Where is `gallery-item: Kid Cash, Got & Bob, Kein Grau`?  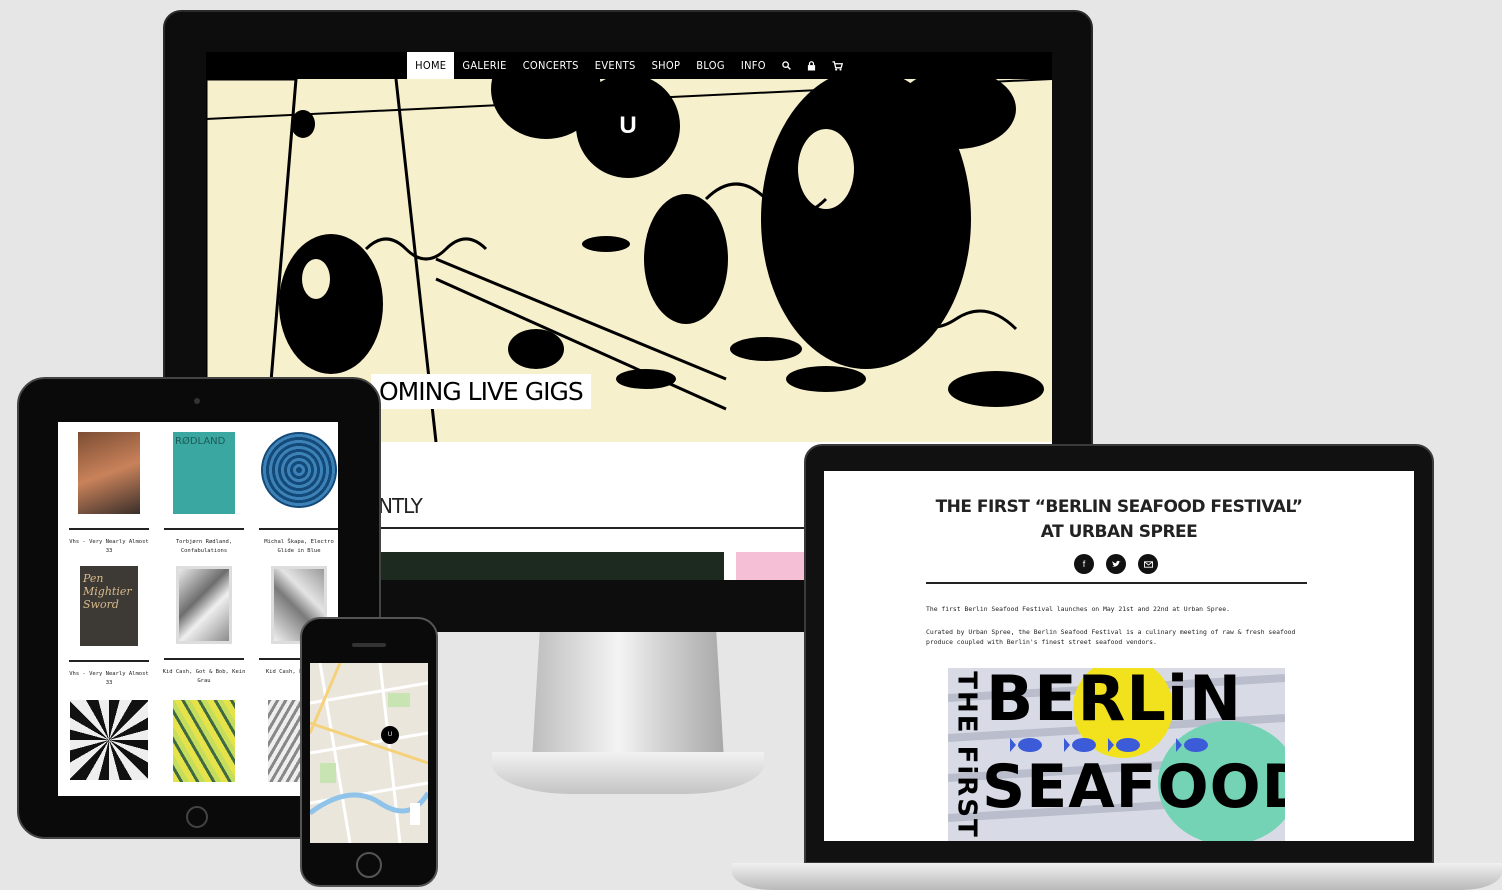 gallery-item: Kid Cash, Got & Bob, Kein Grau is located at coordinates (204, 633).